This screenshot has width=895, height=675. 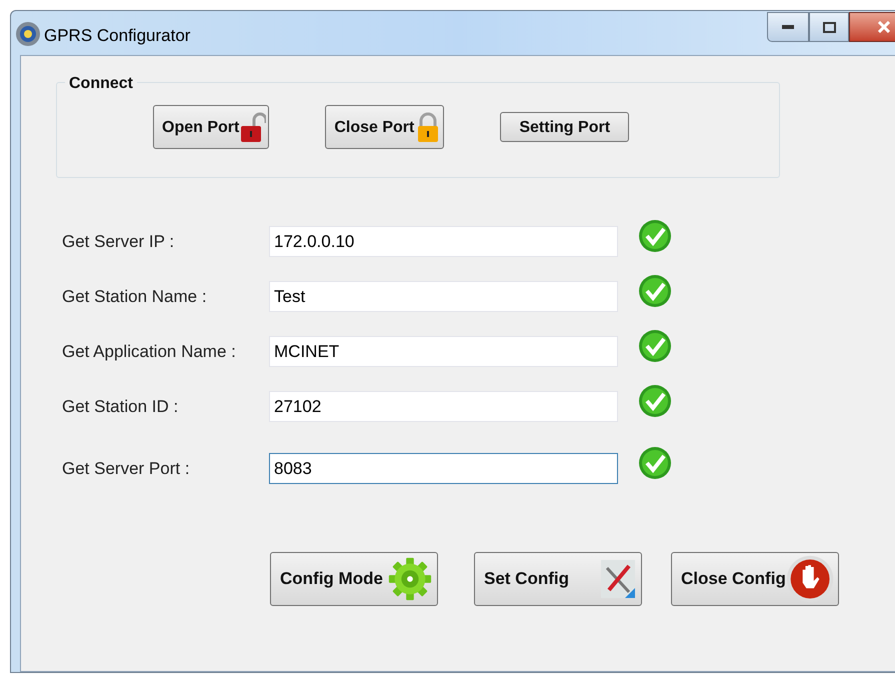 What do you see at coordinates (211, 127) in the screenshot?
I see `port-button: Open Port` at bounding box center [211, 127].